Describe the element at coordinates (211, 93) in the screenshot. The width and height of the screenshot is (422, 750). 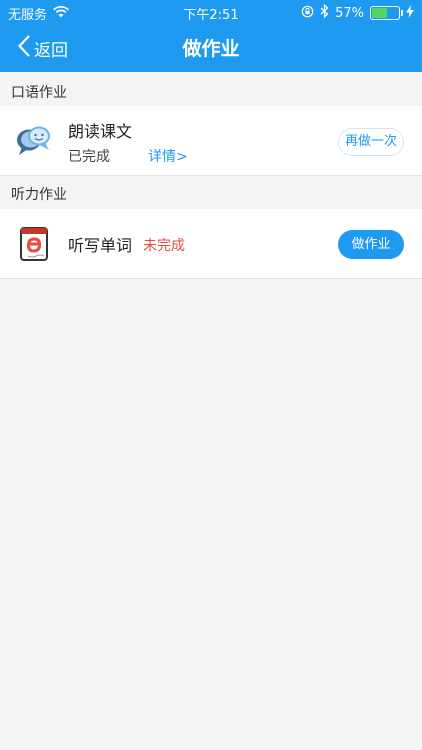
I see `section-header-oral: 口语作业` at that location.